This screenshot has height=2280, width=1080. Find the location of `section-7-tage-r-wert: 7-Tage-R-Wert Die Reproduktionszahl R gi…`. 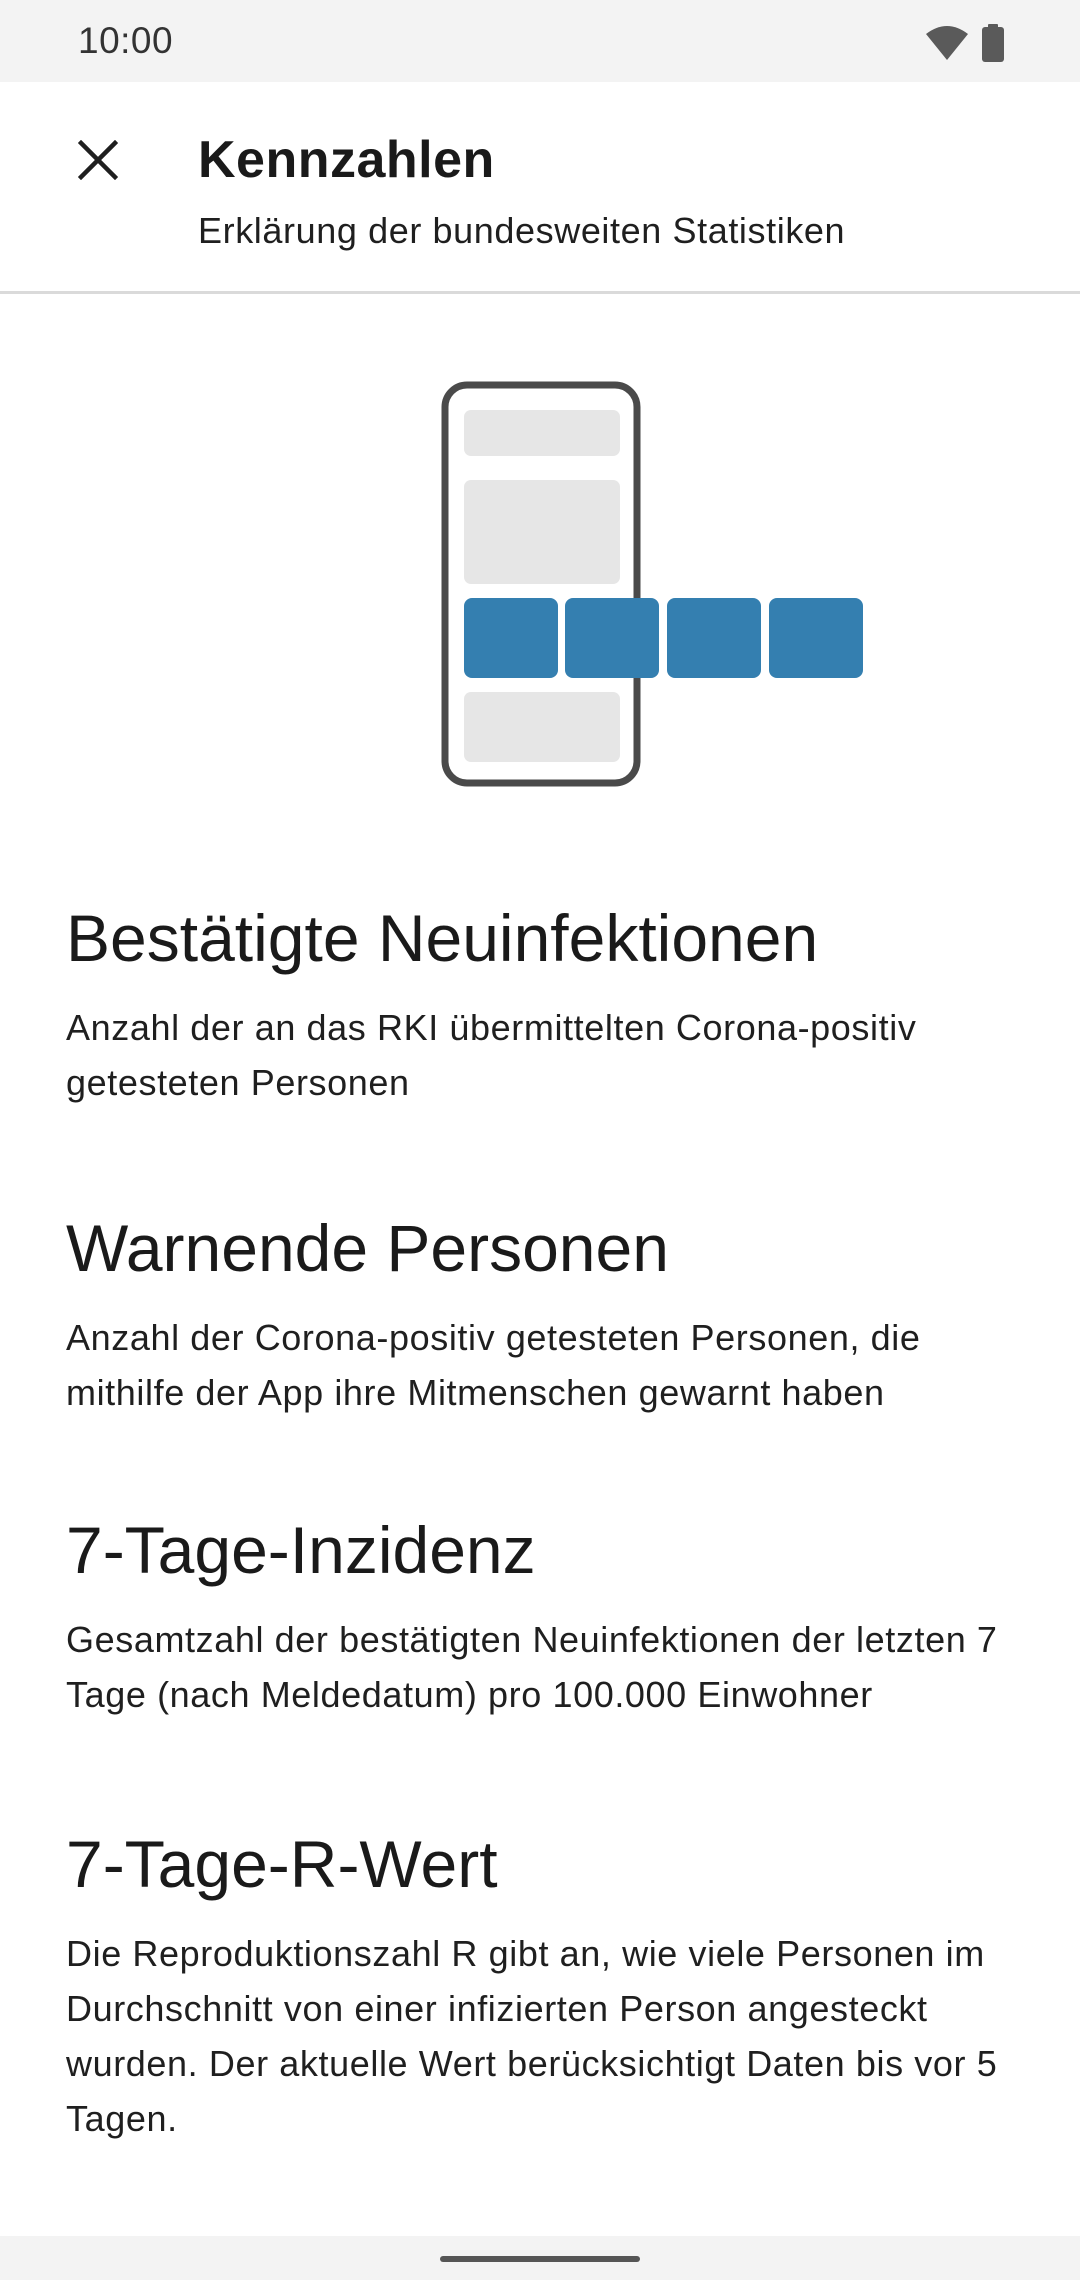

section-7-tage-r-wert: 7-Tage-R-Wert Die Reproduktionszahl R gi… is located at coordinates (546, 1986).